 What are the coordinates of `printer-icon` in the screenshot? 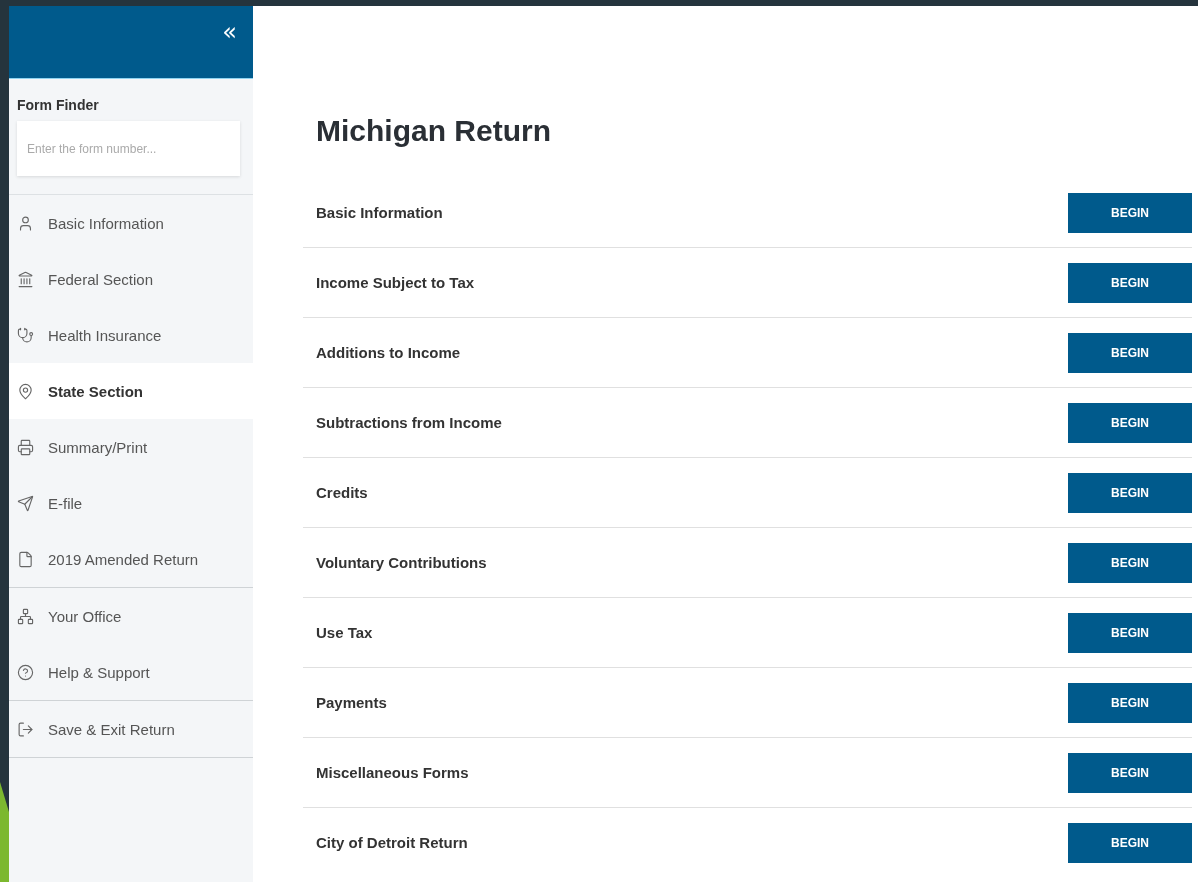 It's located at (25, 447).